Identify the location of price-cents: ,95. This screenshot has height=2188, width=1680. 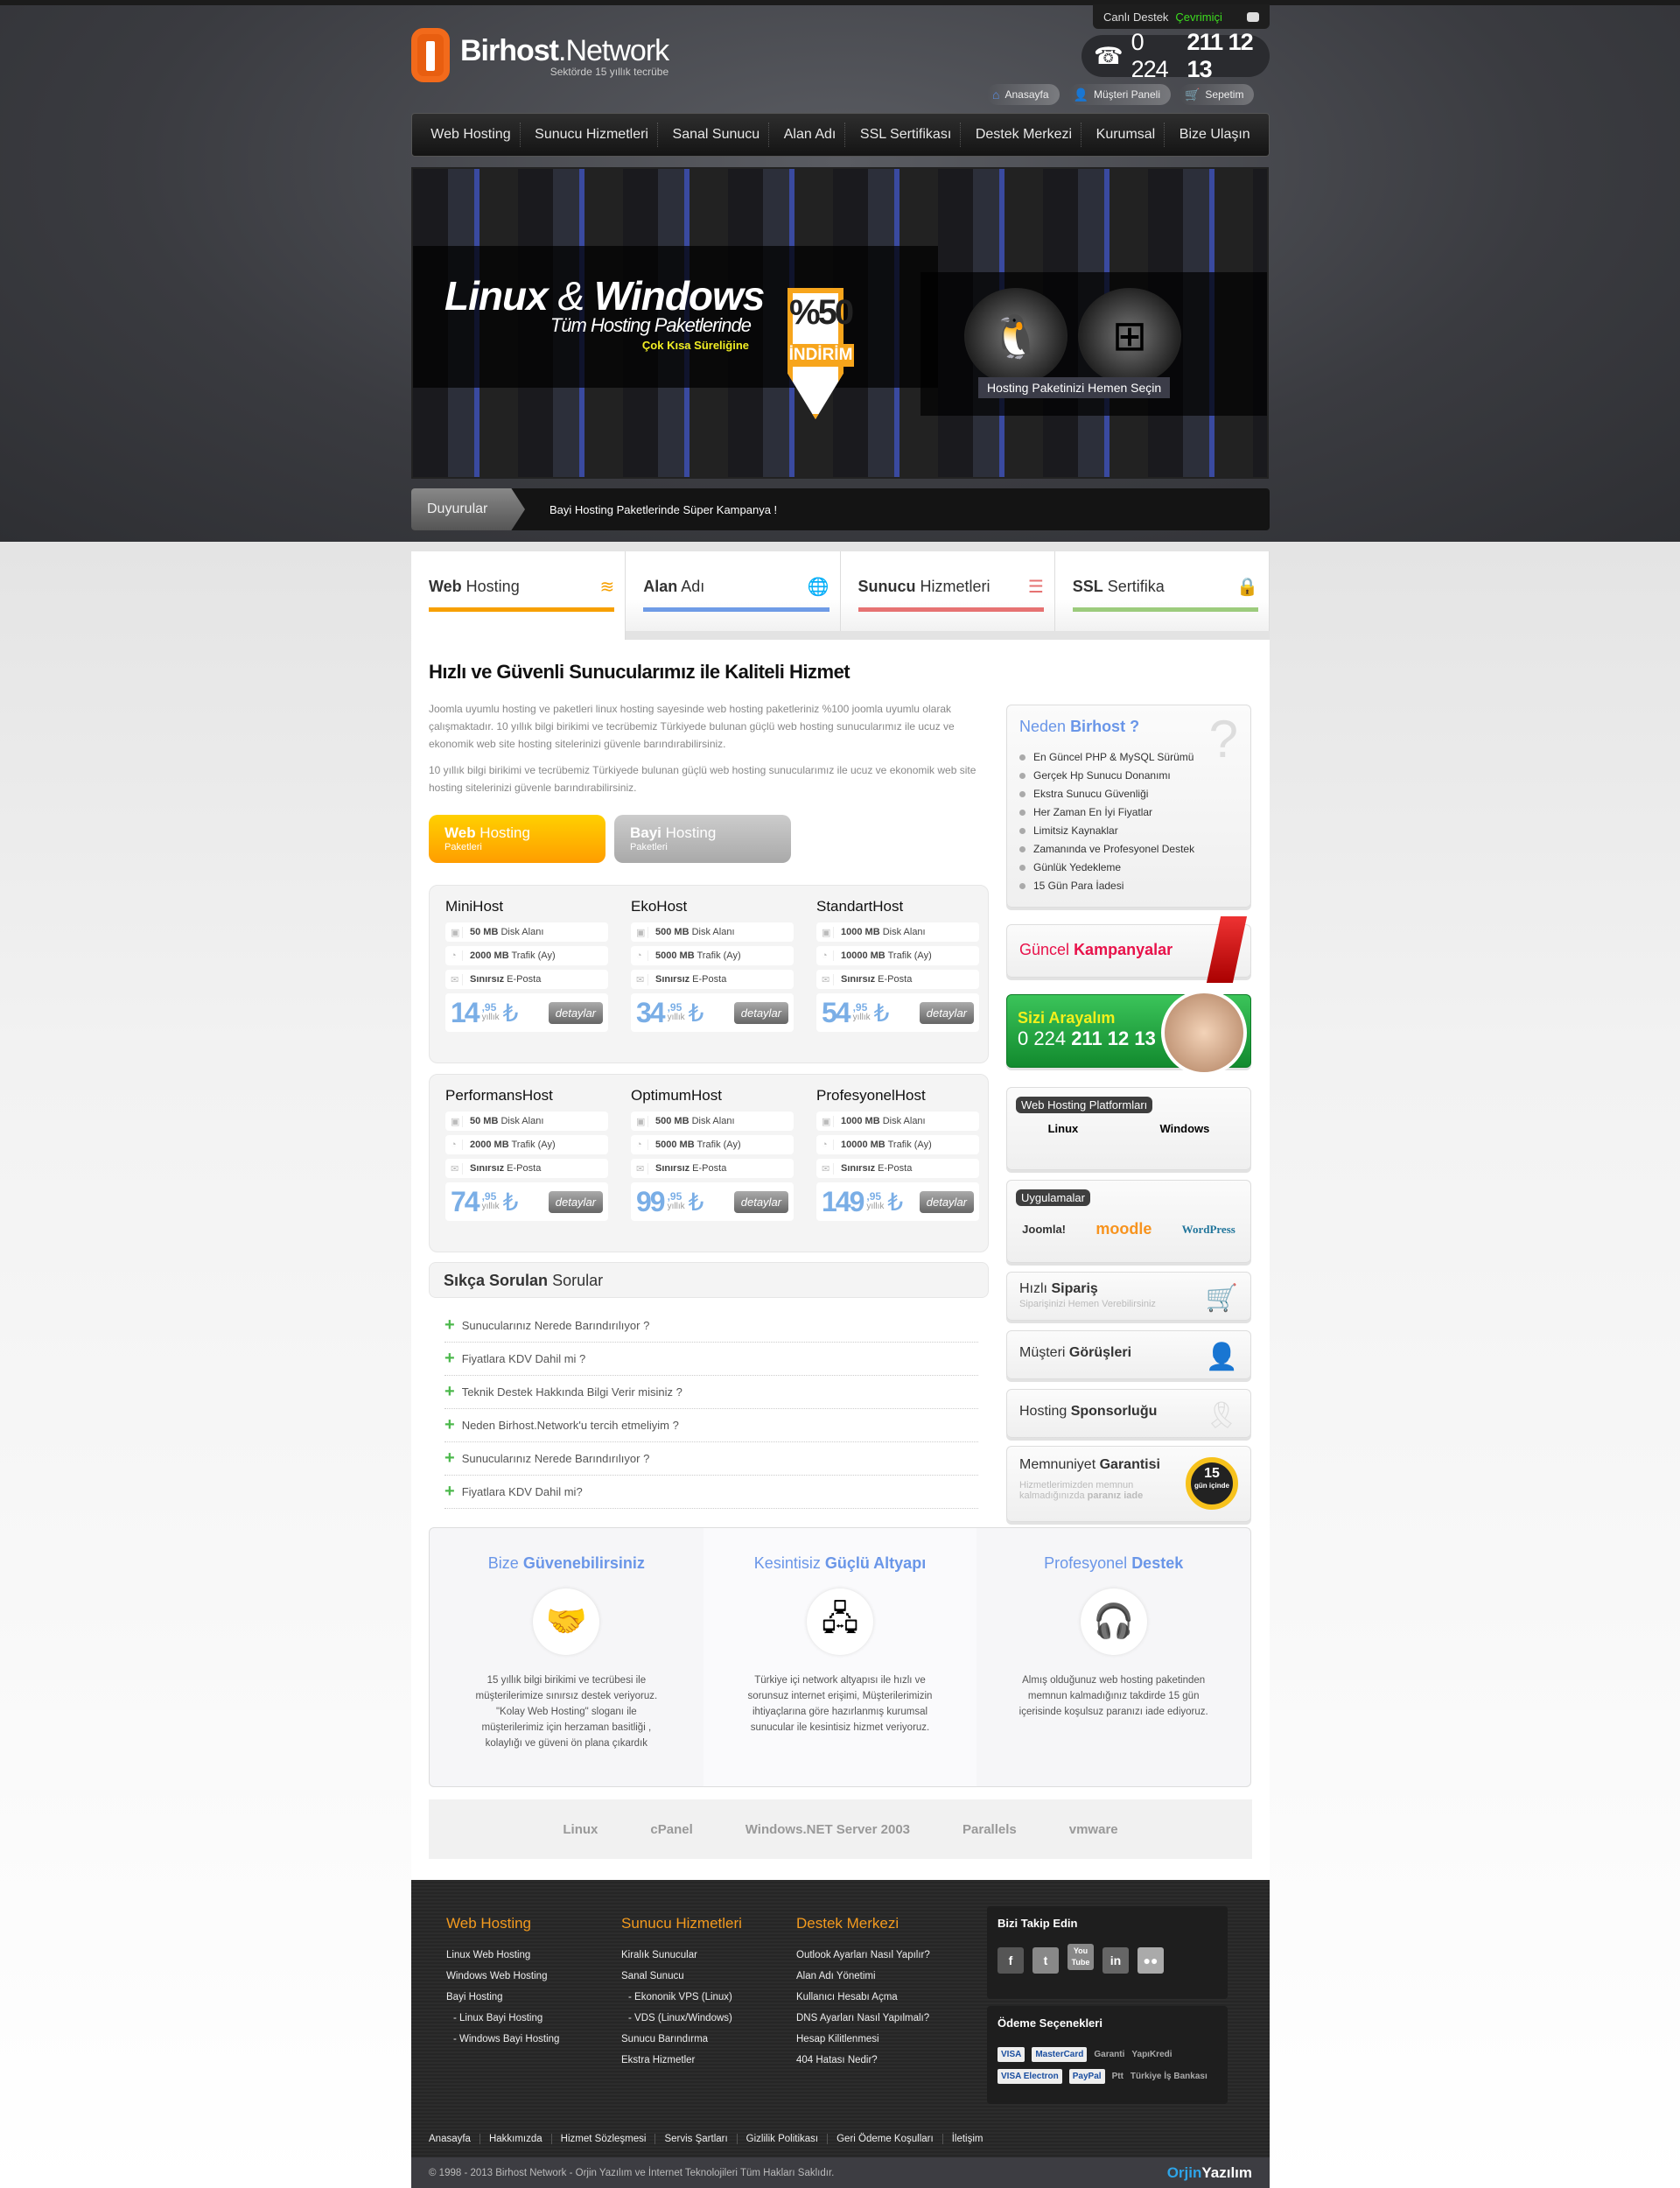
(874, 1196).